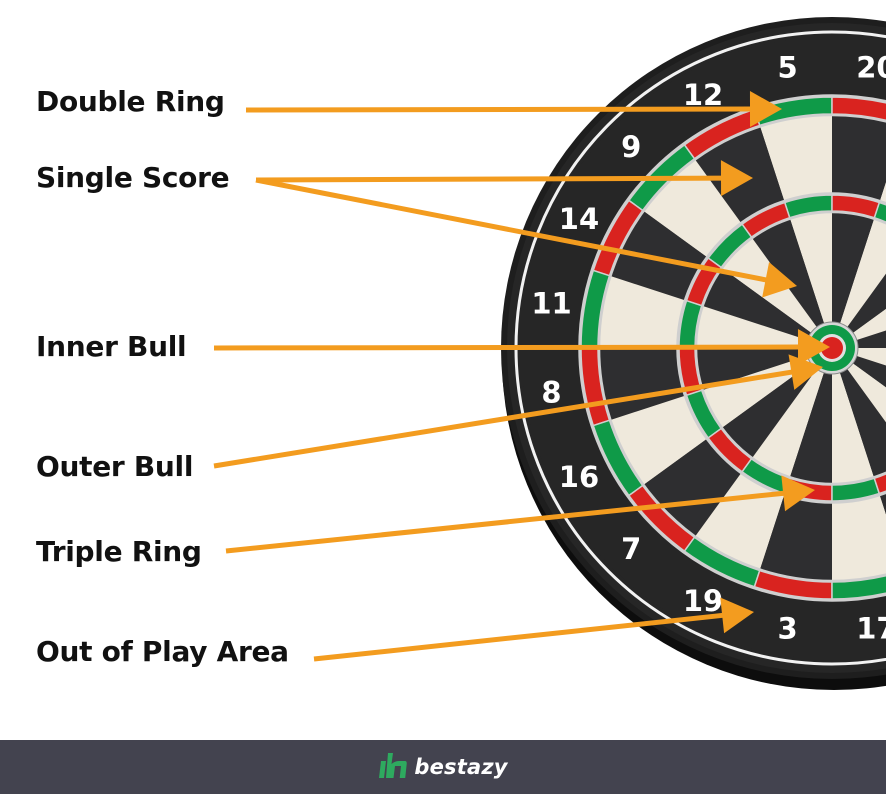 This screenshot has height=794, width=886. Describe the element at coordinates (871, 629) in the screenshot. I see `board-number: 17` at that location.